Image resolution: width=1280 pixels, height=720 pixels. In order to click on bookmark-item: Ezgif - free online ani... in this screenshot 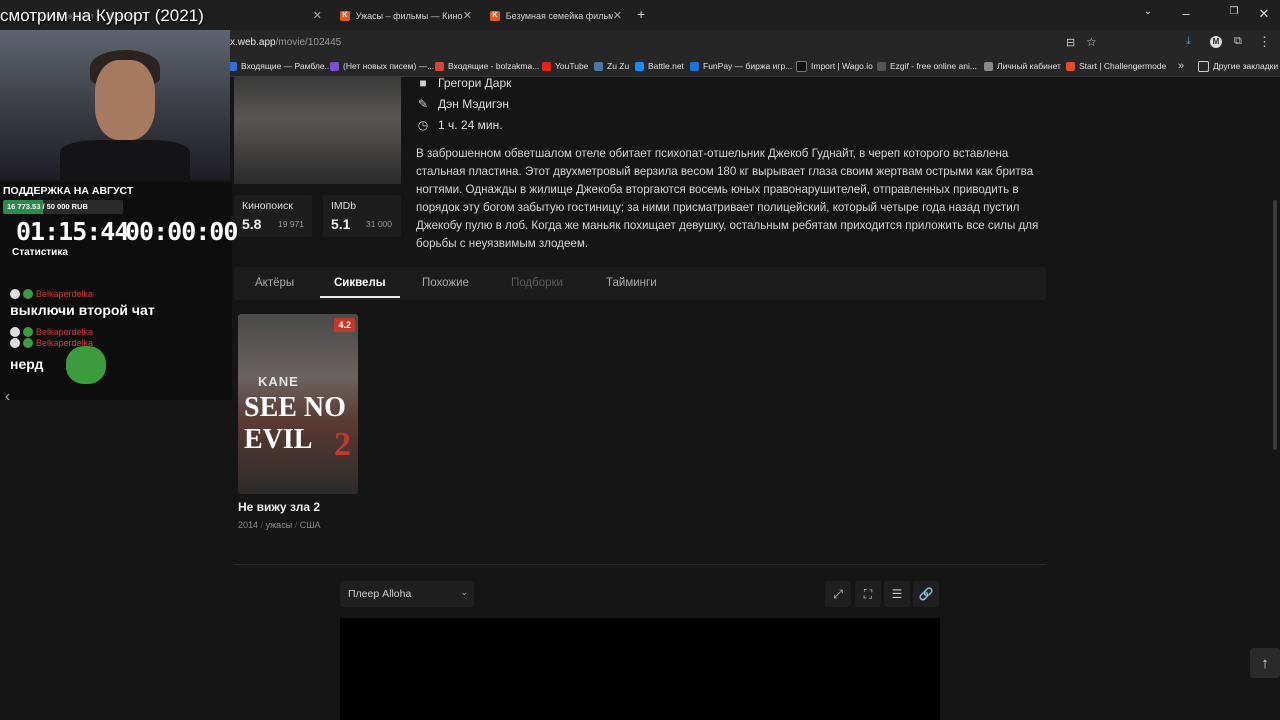, I will do `click(927, 66)`.